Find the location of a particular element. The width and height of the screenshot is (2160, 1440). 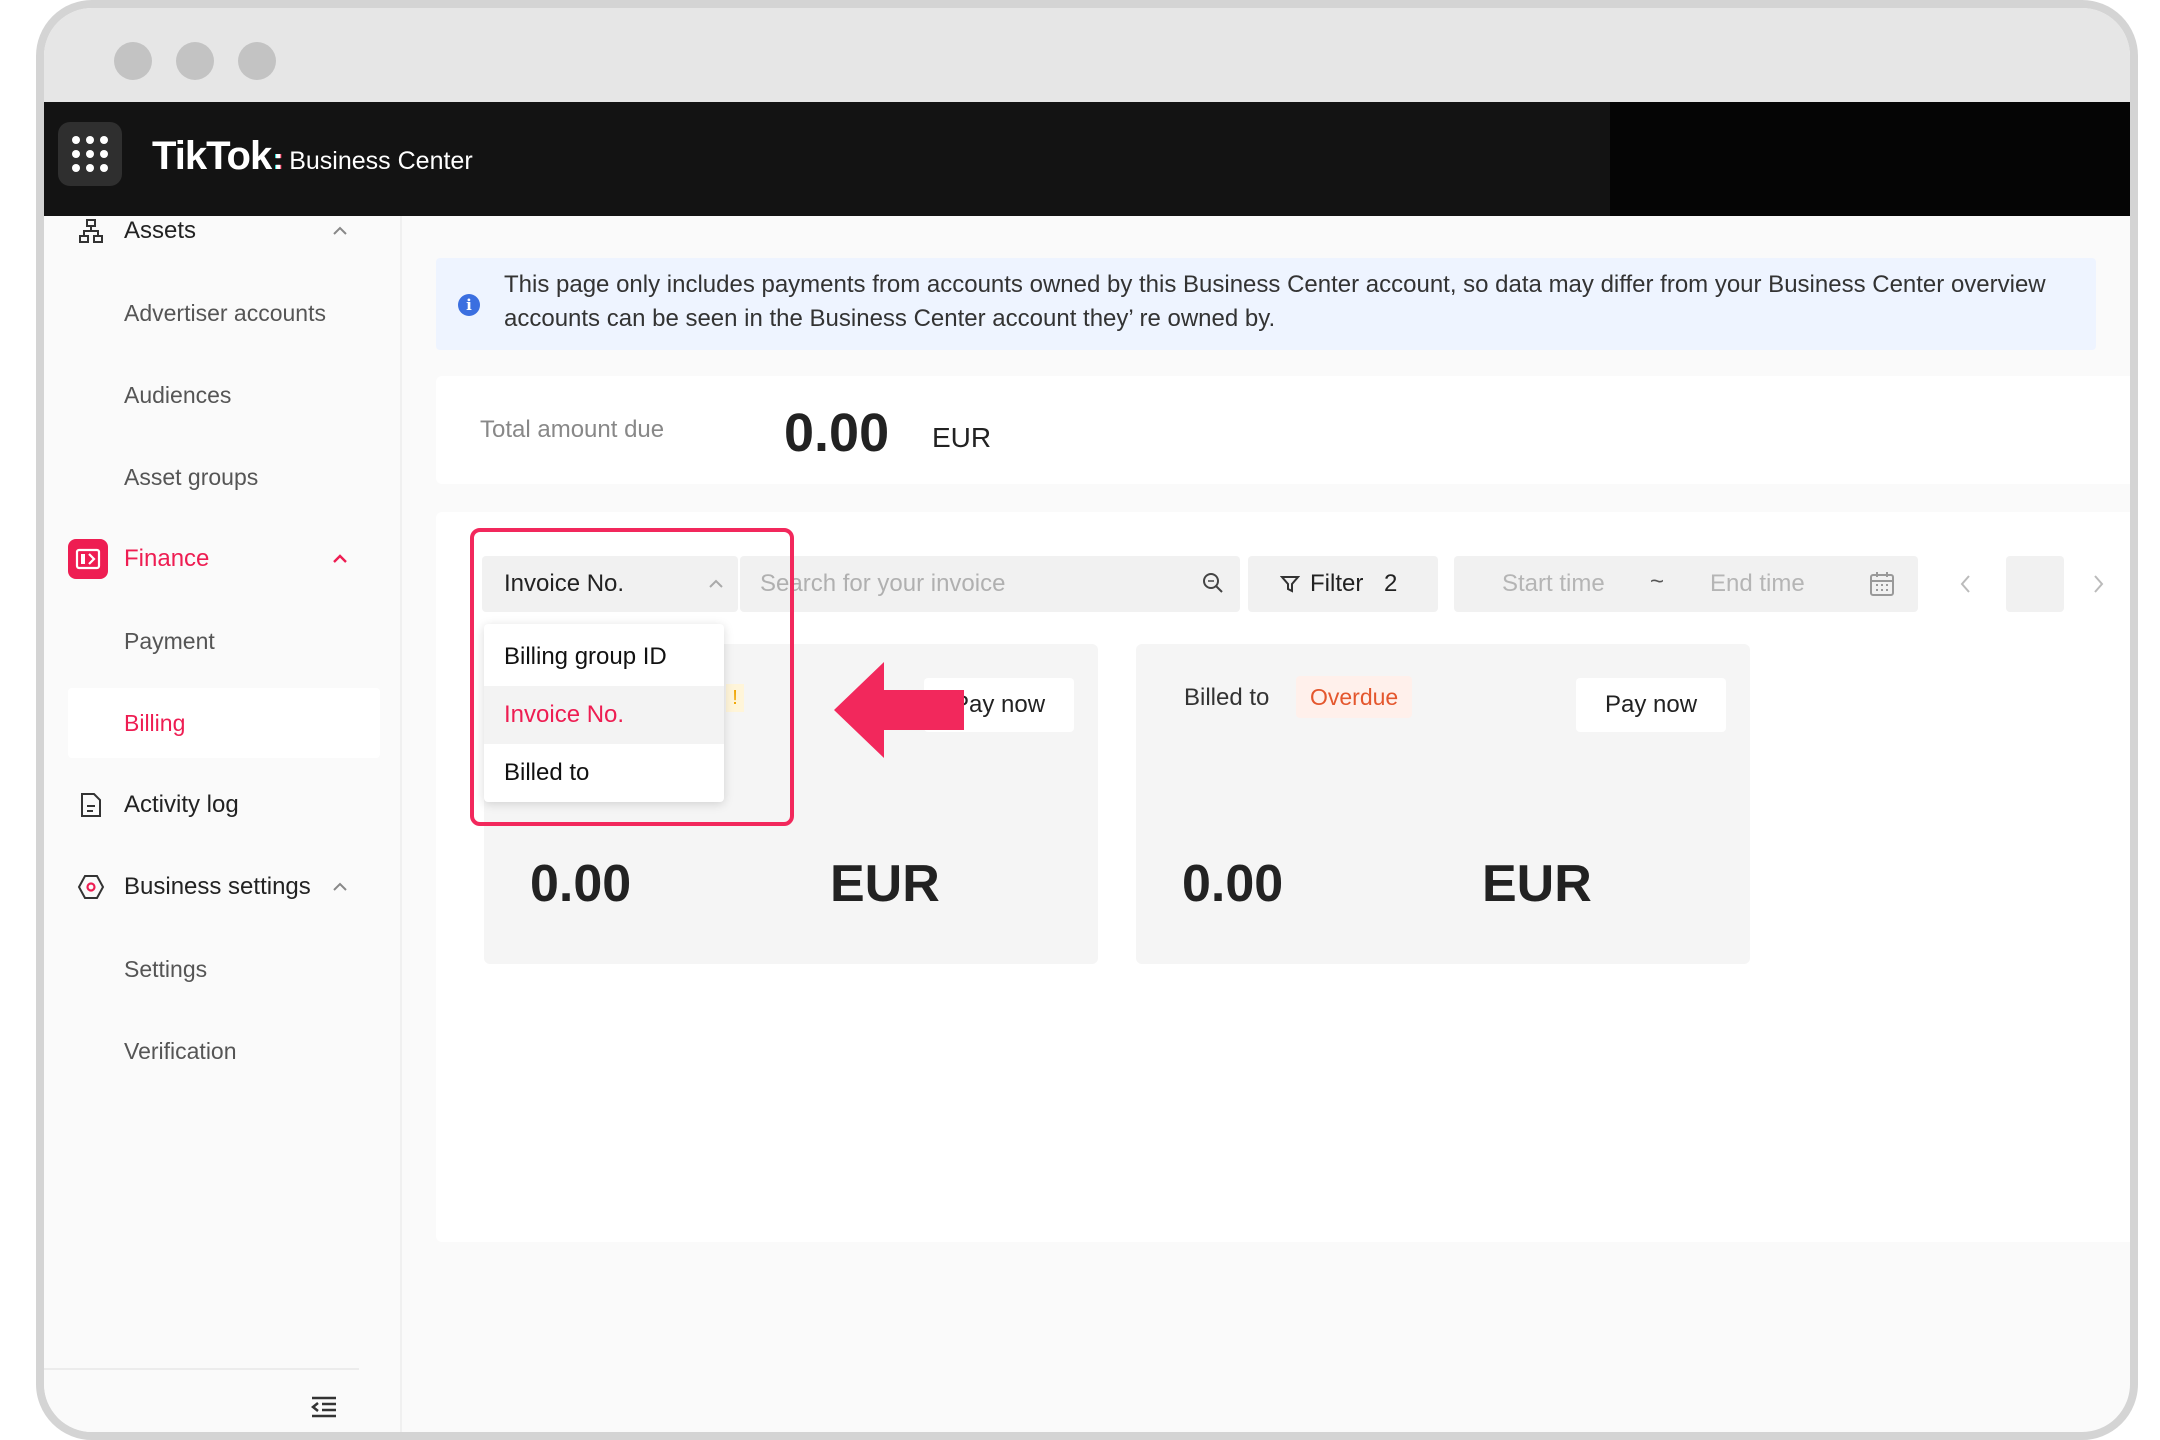

sidebar-group-label: Business settings is located at coordinates (217, 886).